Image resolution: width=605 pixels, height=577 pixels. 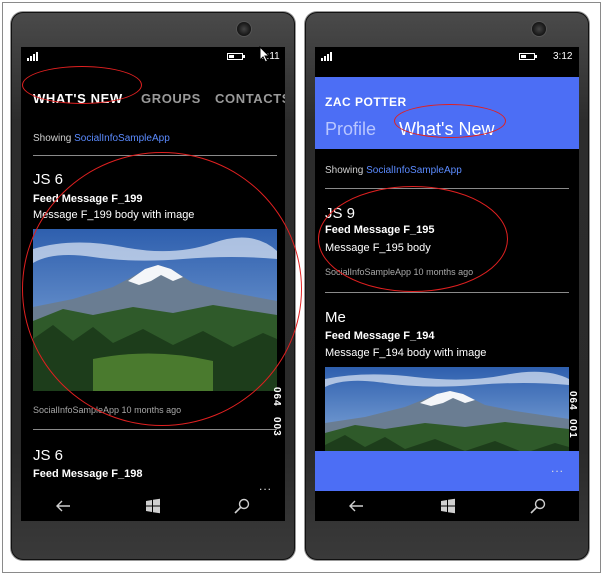 What do you see at coordinates (366, 102) in the screenshot?
I see `page-title: ZAC POTTER` at bounding box center [366, 102].